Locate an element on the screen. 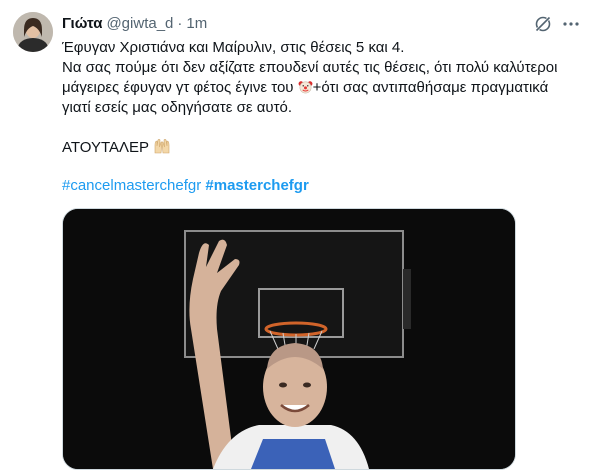 The height and width of the screenshot is (470, 608). hashtag-cancelmasterchefgr: #cancelmasterchefgr is located at coordinates (131, 185).